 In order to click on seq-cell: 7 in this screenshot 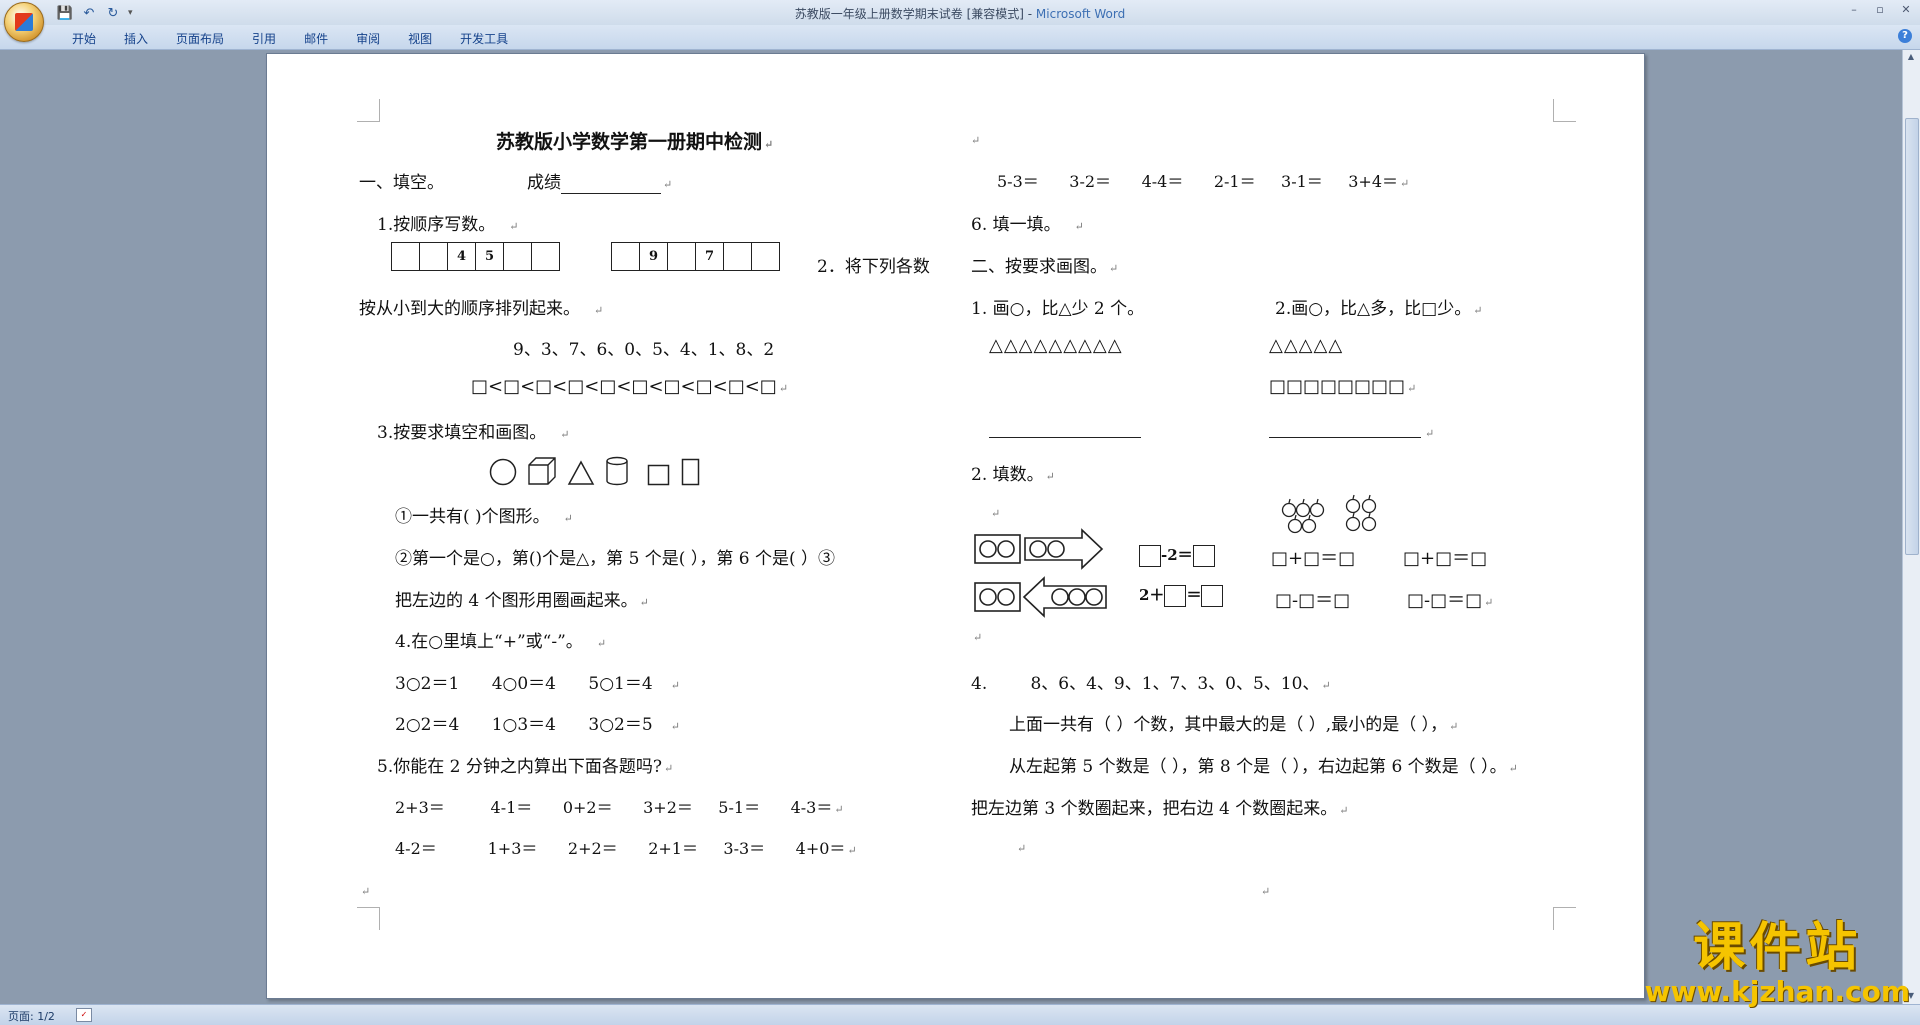, I will do `click(709, 256)`.